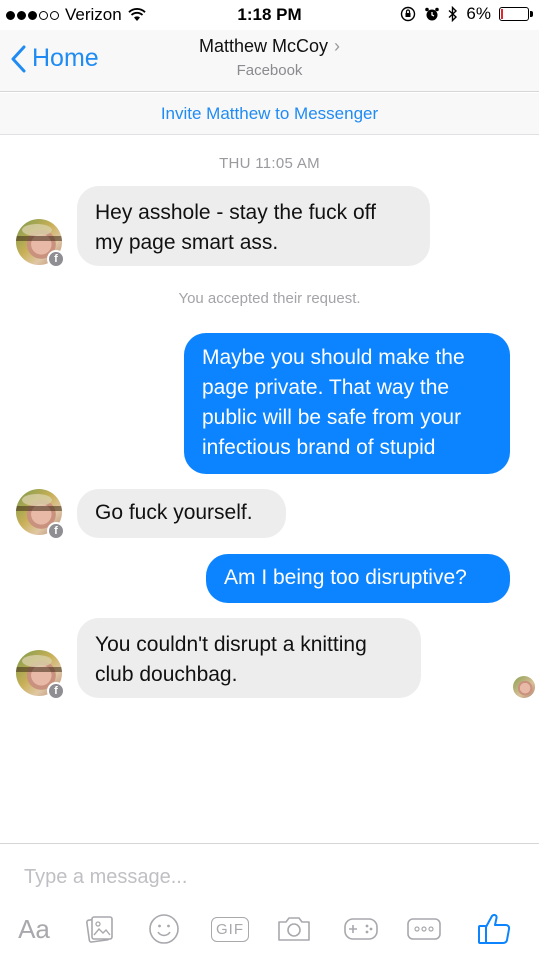 This screenshot has width=539, height=960. I want to click on gif-label: GIF, so click(230, 929).